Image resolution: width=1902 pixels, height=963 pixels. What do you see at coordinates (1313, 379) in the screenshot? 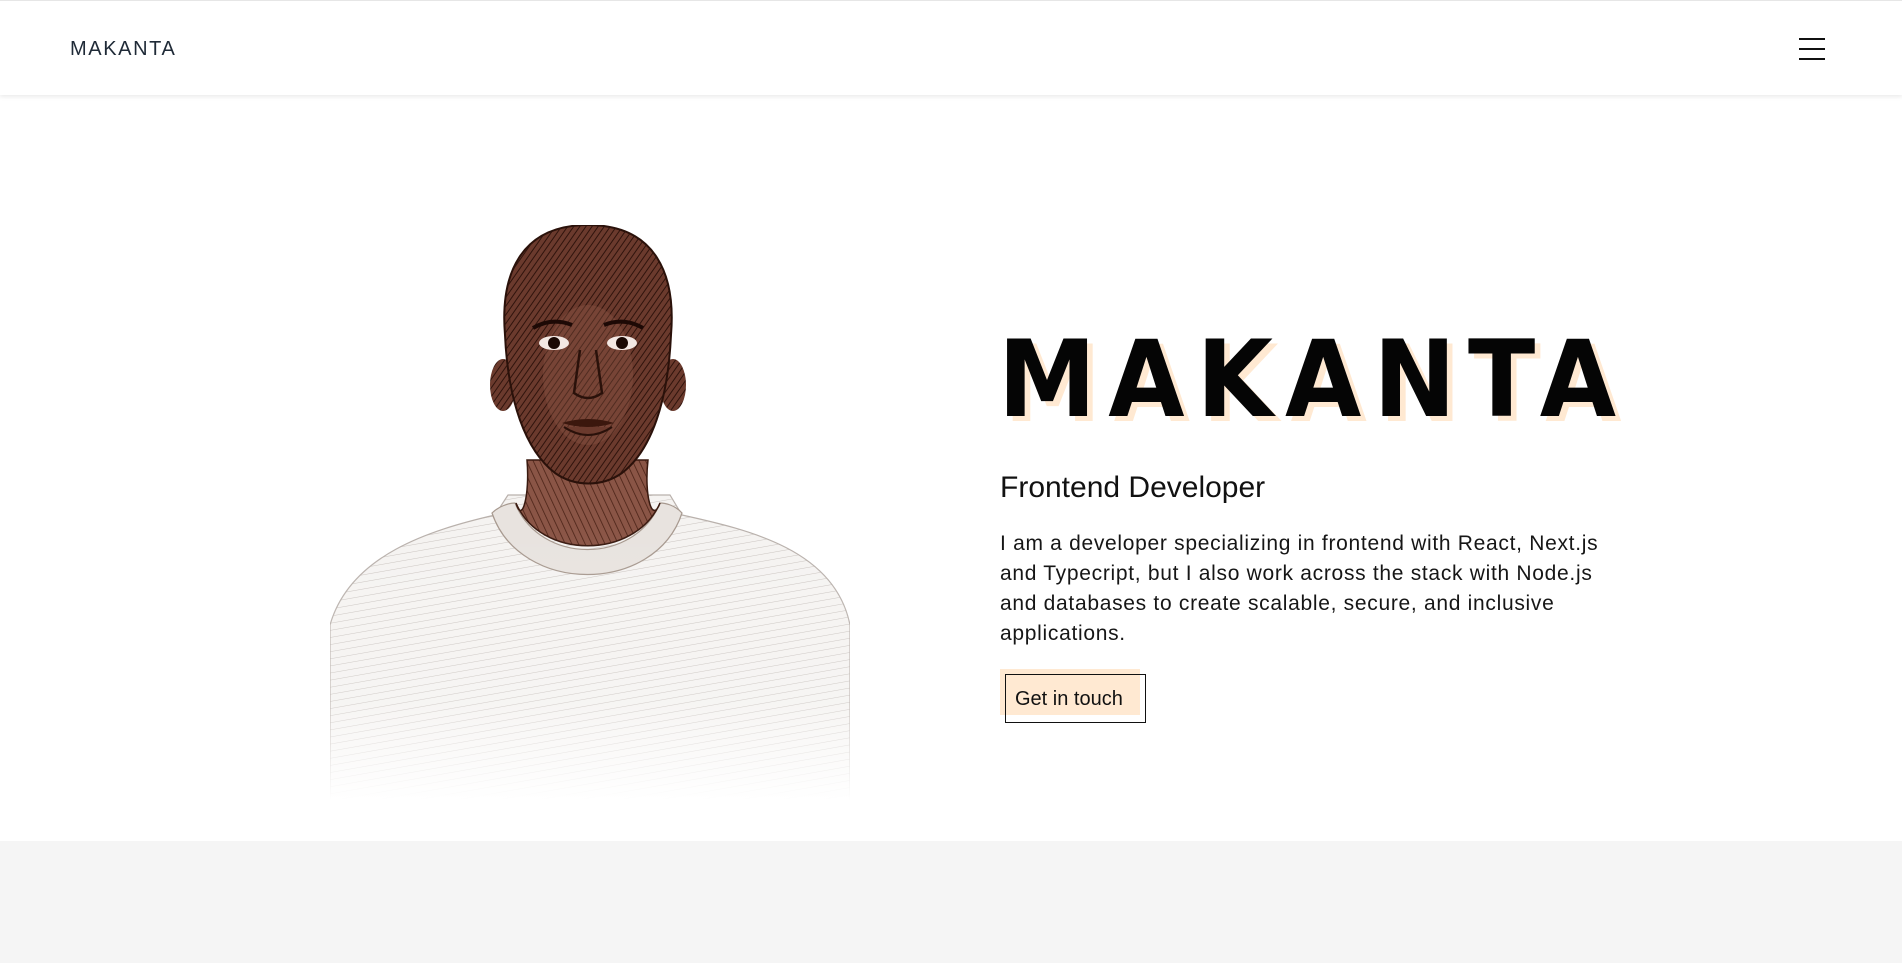
I see `hero-title: MAKANTA` at bounding box center [1313, 379].